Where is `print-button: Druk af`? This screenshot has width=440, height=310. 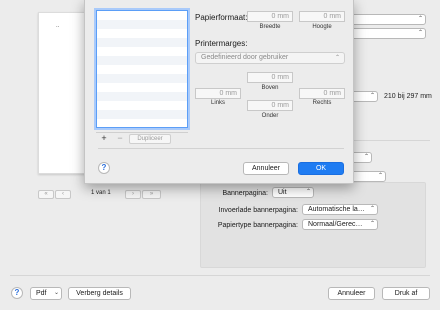
print-button: Druk af is located at coordinates (406, 293).